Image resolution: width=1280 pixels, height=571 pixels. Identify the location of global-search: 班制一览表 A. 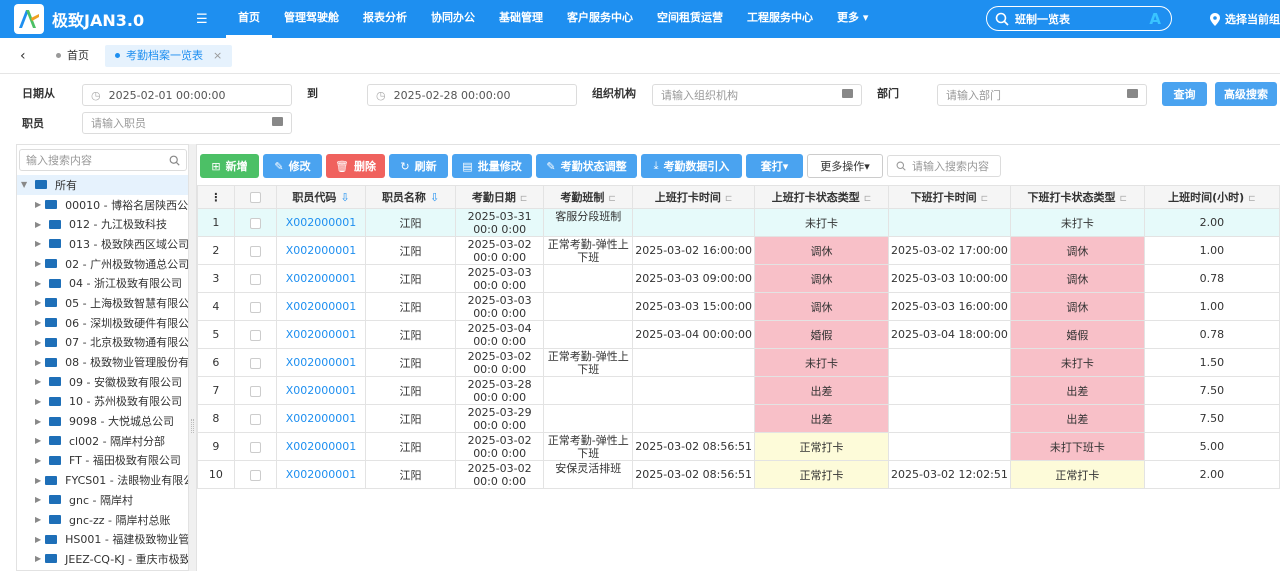
(1079, 18).